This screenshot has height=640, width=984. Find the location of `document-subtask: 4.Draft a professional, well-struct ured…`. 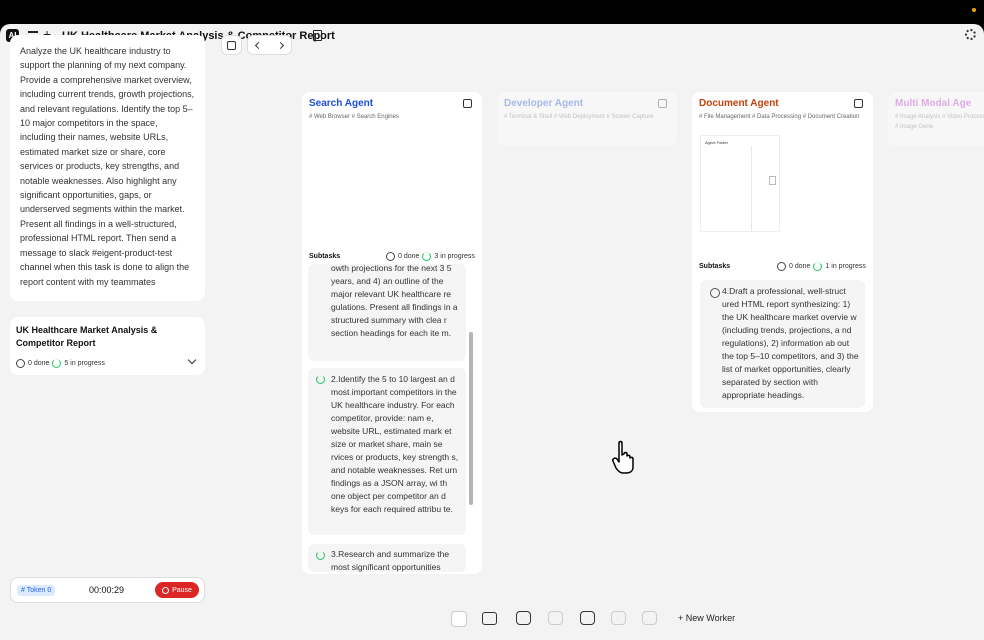

document-subtask: 4.Draft a professional, well-struct ured… is located at coordinates (782, 344).